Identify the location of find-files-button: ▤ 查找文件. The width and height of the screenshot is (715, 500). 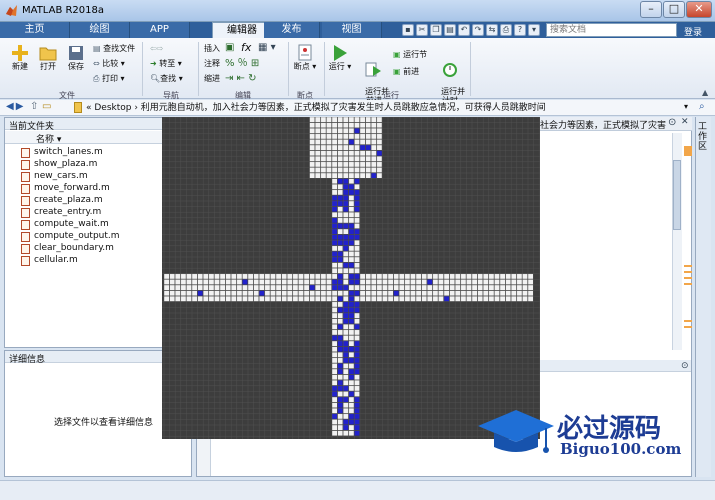
(114, 48).